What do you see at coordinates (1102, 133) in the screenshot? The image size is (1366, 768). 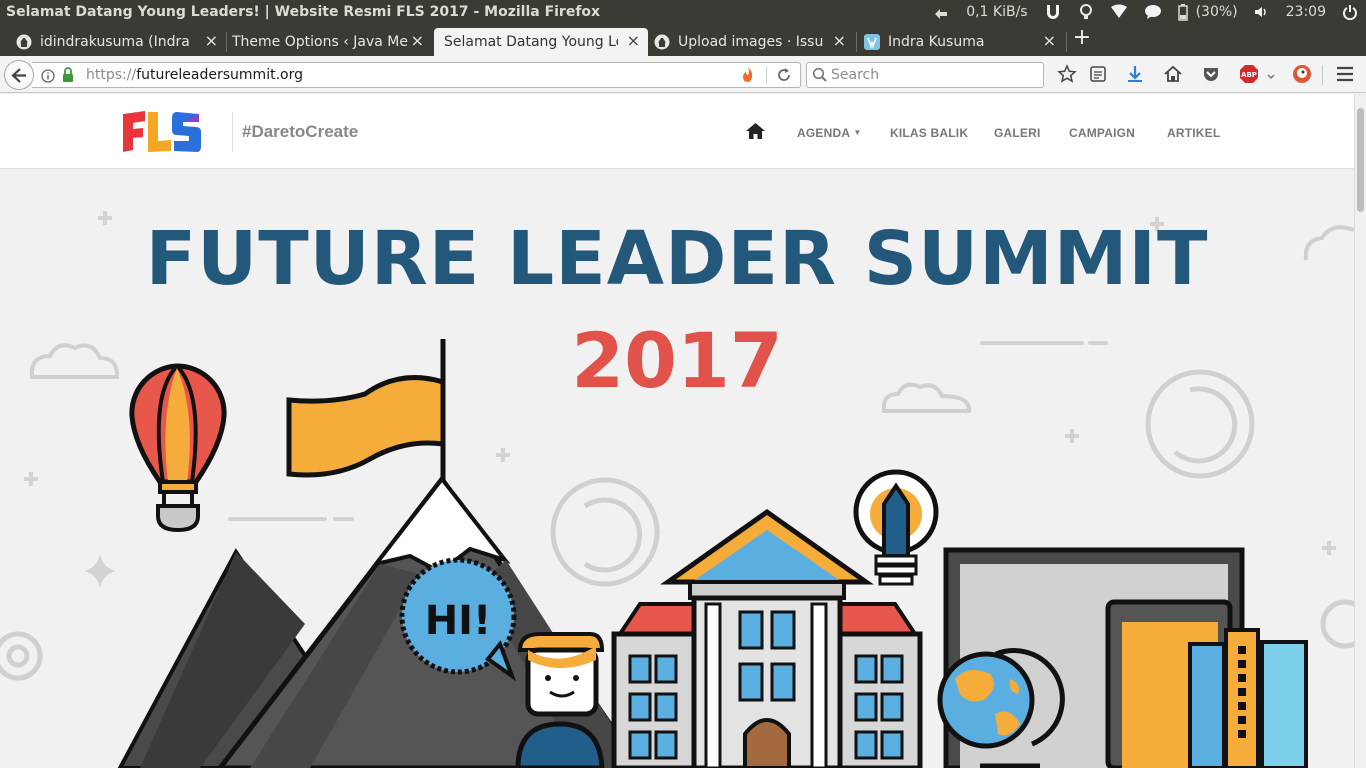 I see `nav-campaign: CAMPAIGN` at bounding box center [1102, 133].